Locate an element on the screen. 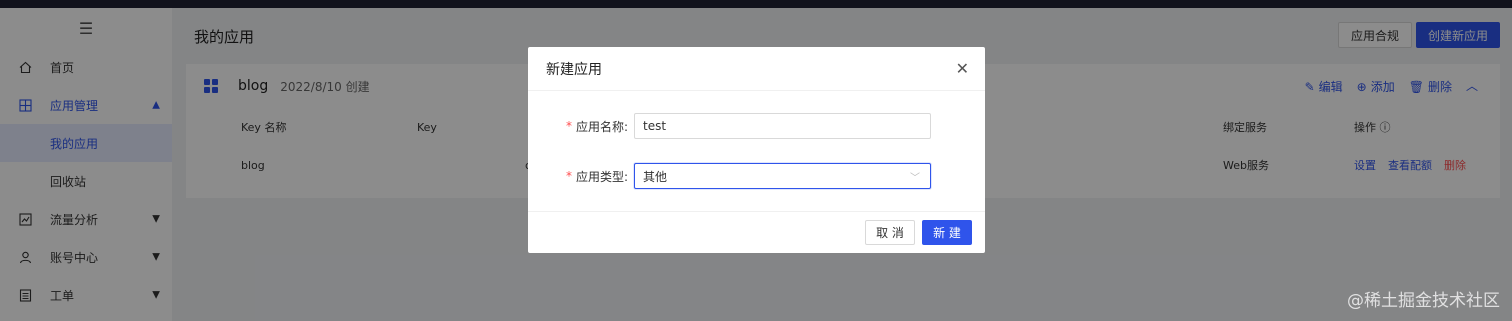 The width and height of the screenshot is (1512, 321). create-button: 新 建 is located at coordinates (947, 232).